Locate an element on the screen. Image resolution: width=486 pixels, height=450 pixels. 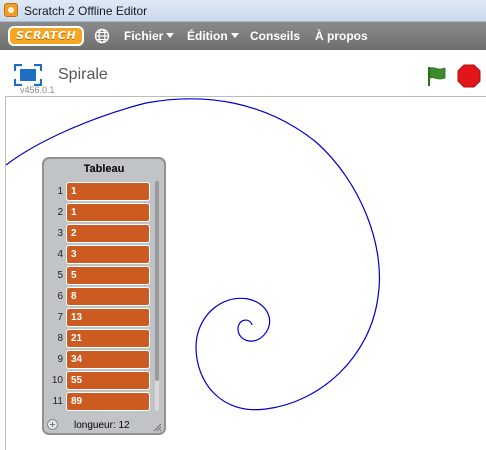
window-title: Scratch 2 Offline Editor is located at coordinates (86, 11).